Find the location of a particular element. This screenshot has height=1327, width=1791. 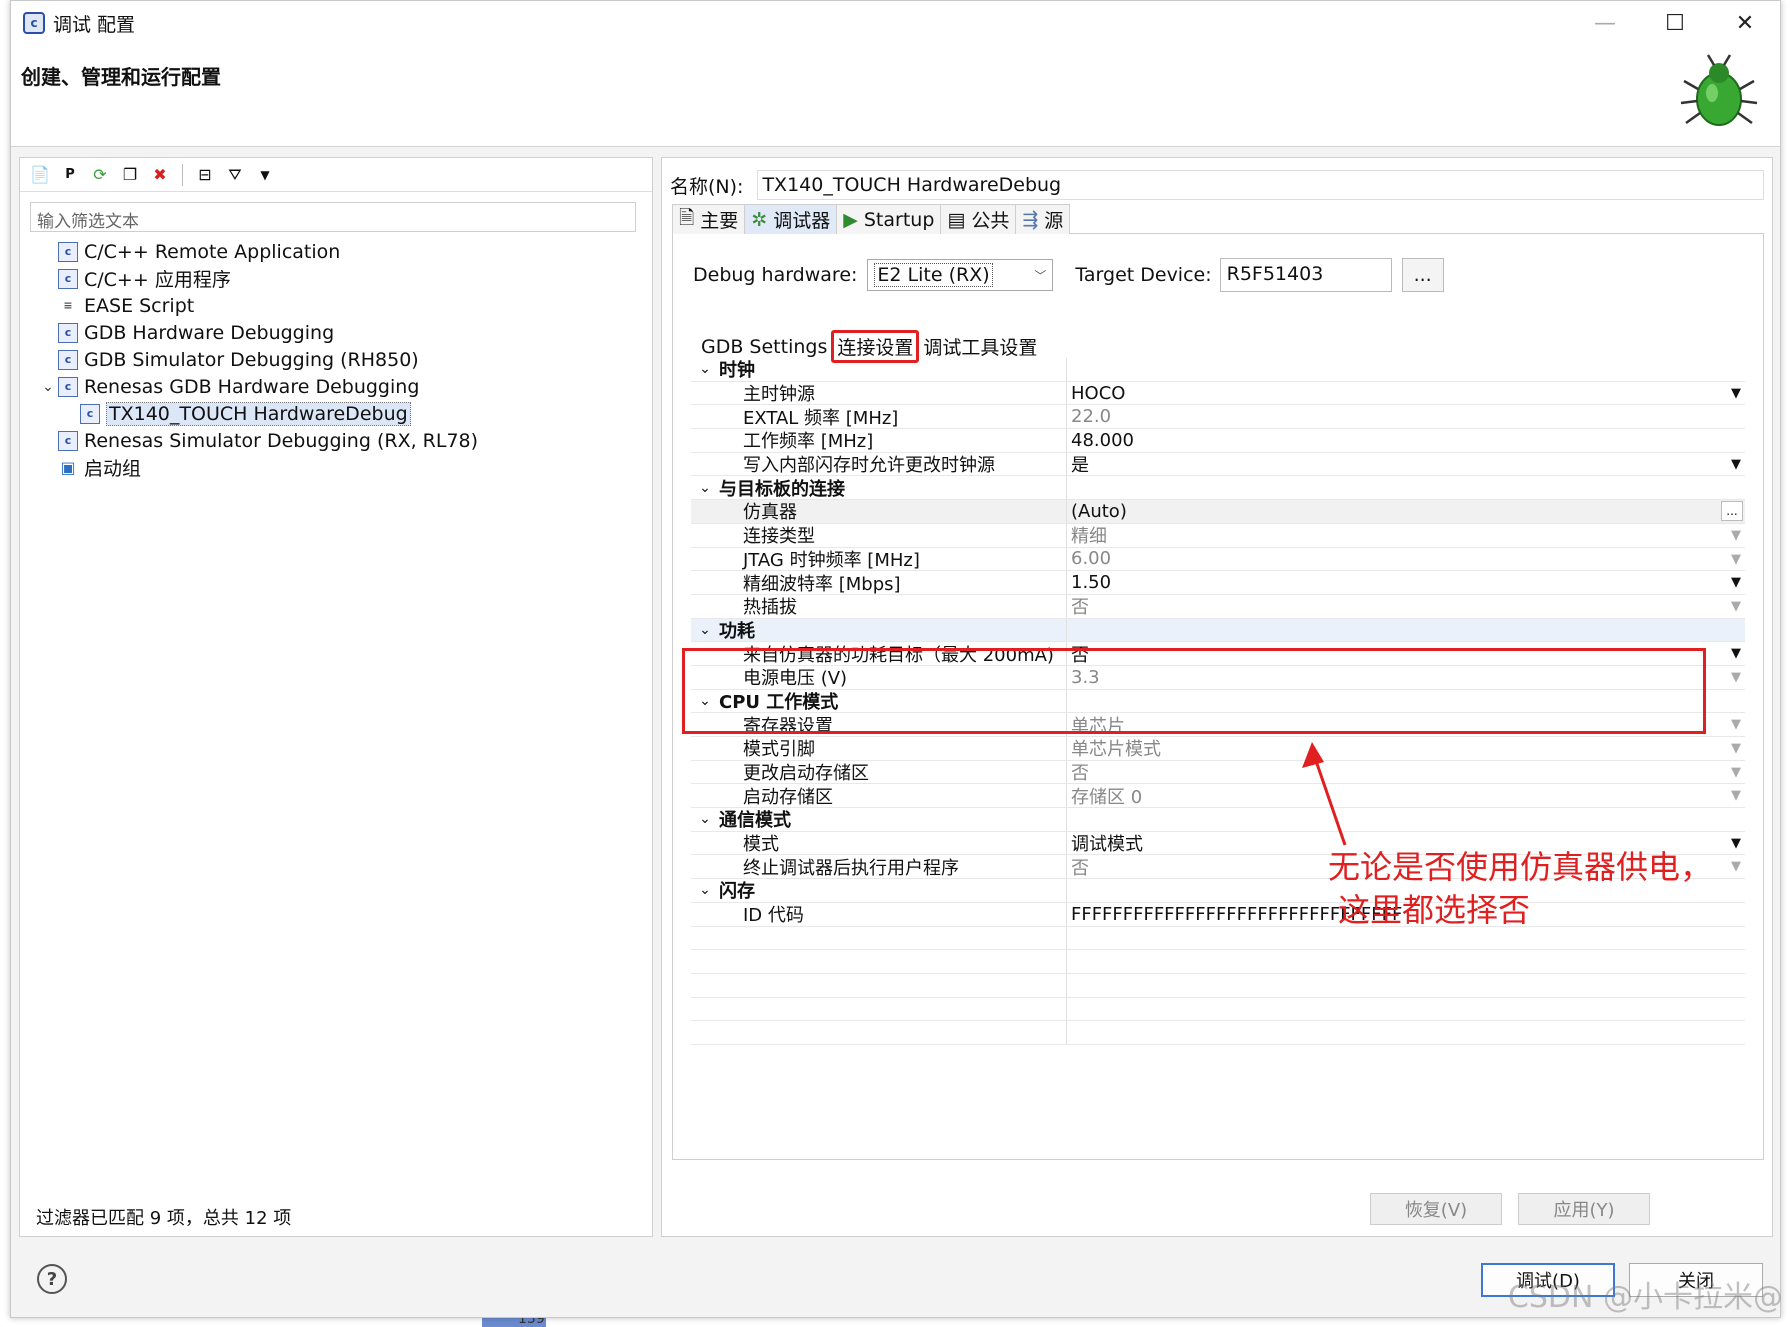

property-value-cell: (Auto) is located at coordinates (1406, 511).